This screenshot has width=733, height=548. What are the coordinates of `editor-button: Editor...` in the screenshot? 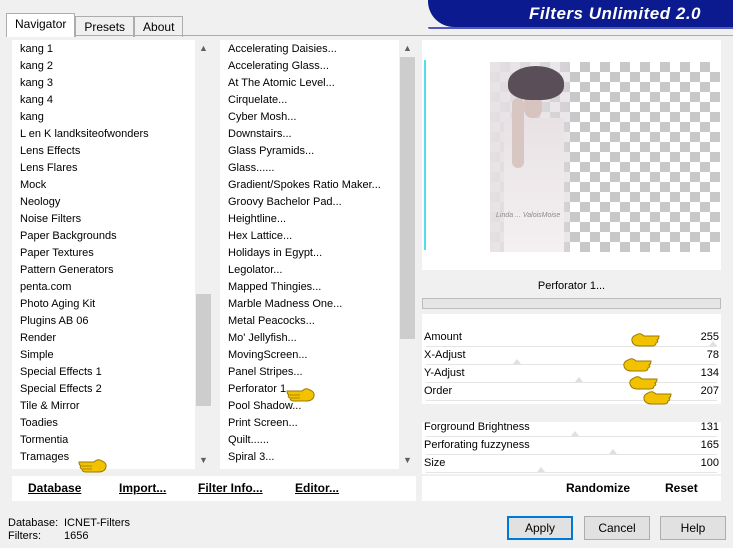 It's located at (317, 488).